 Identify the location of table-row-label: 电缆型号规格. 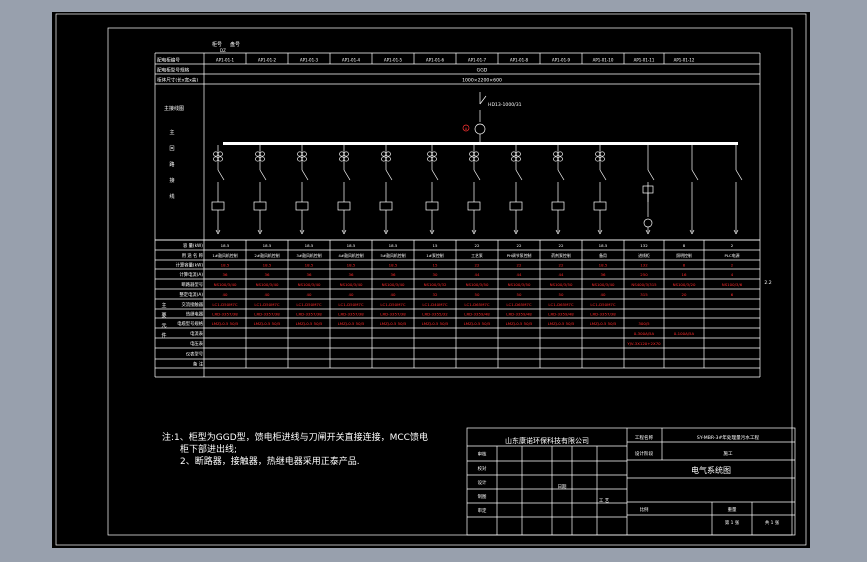
(190, 323).